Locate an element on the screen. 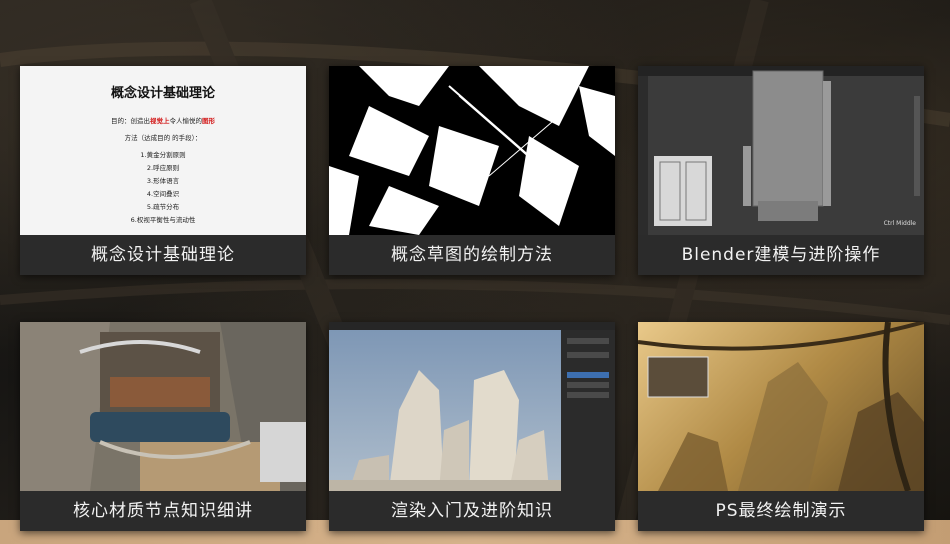  course-card-render: 渲染入门及进阶知识 is located at coordinates (472, 426).